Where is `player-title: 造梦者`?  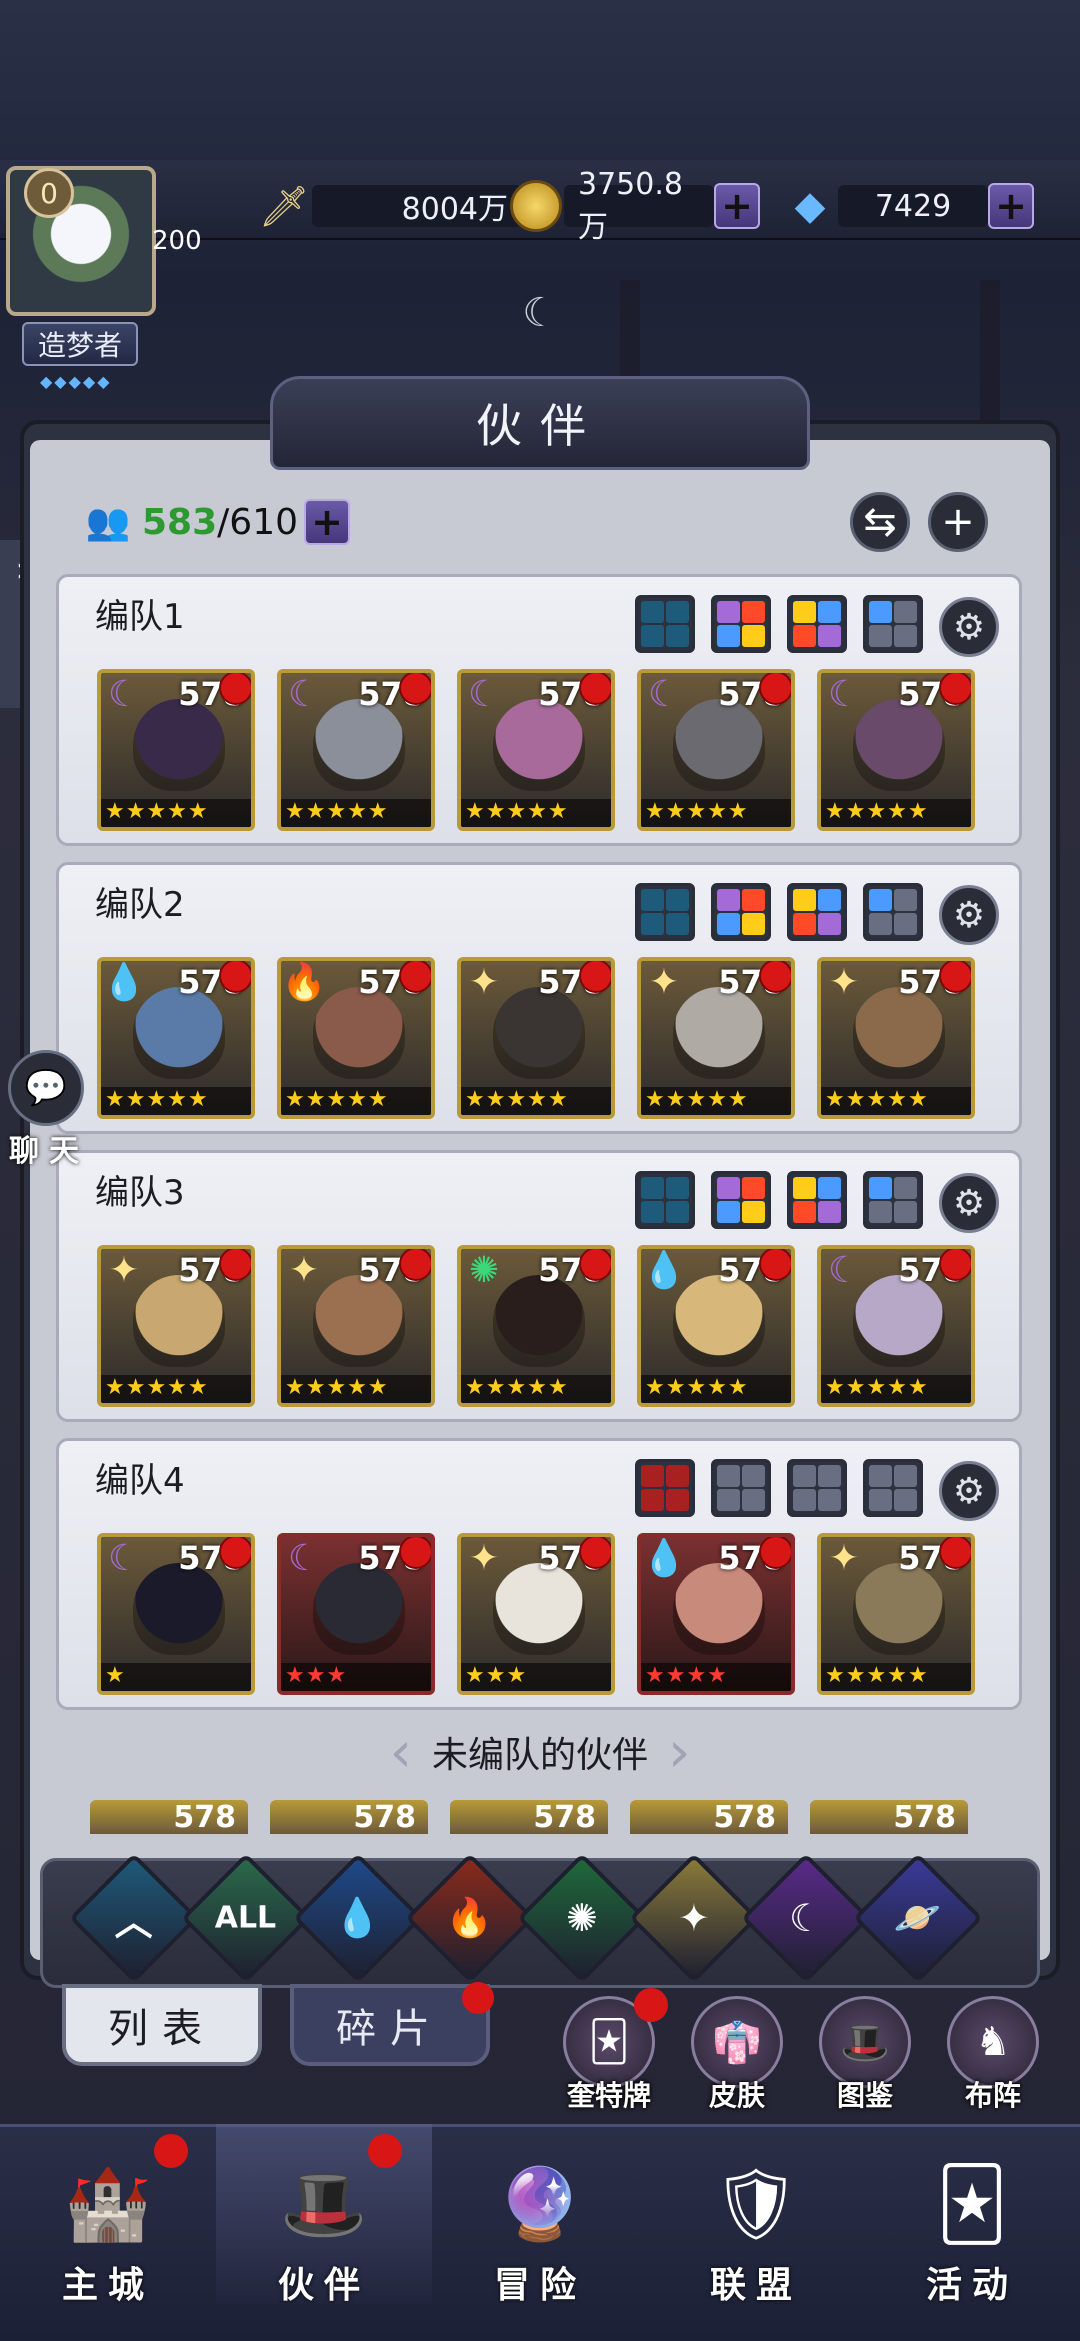 player-title: 造梦者 is located at coordinates (80, 344).